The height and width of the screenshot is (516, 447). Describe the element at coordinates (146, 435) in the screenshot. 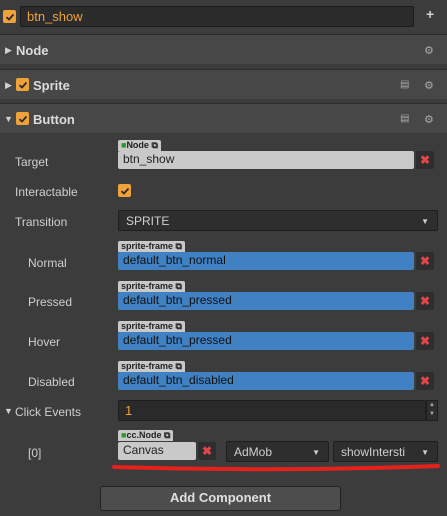

I see `cc-node-tag: ■cc.Node ⧉` at that location.